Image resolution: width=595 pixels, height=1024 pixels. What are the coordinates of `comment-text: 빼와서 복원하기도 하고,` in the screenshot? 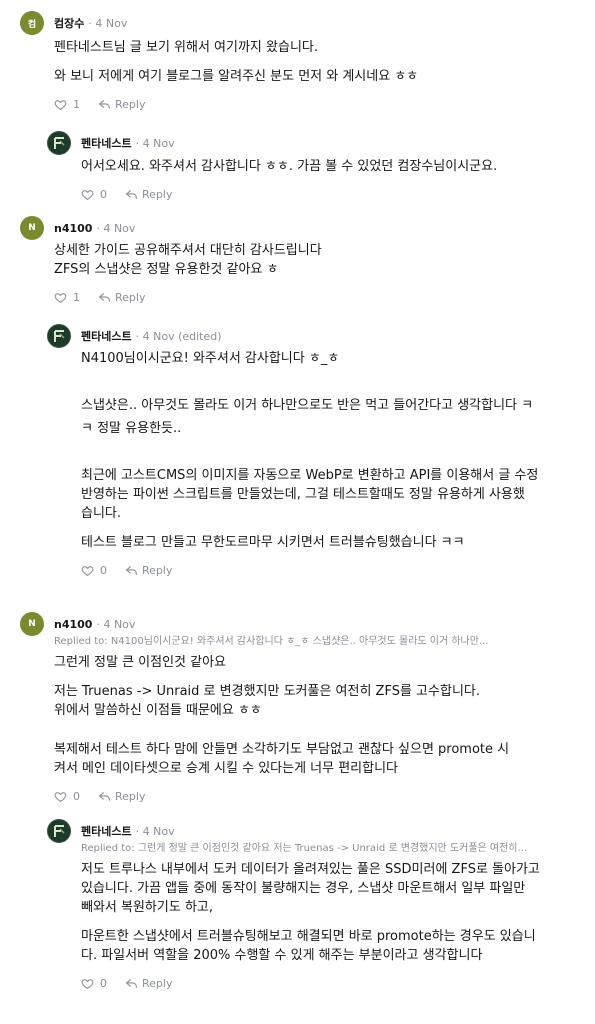 It's located at (147, 907).